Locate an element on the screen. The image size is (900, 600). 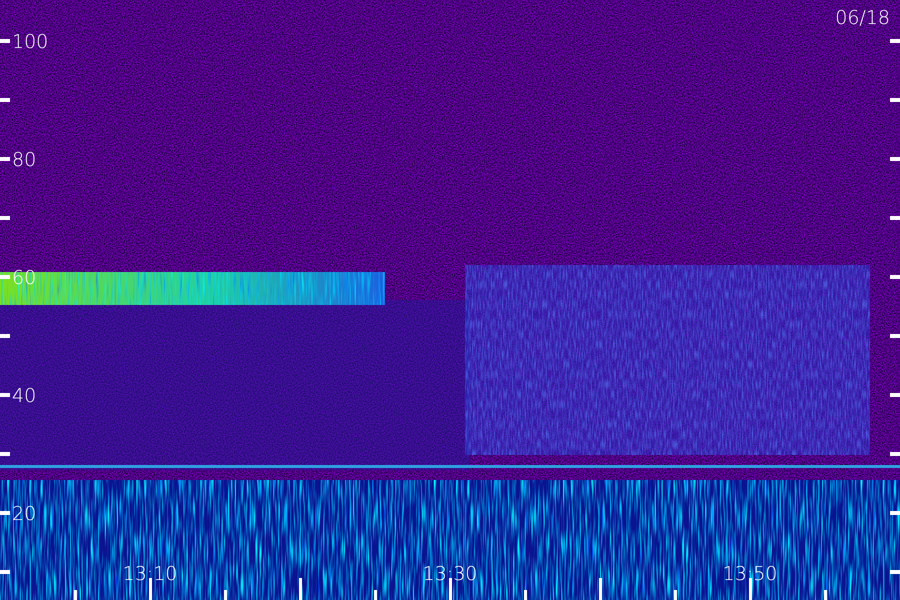
y-axis-label: 80 is located at coordinates (24, 160).